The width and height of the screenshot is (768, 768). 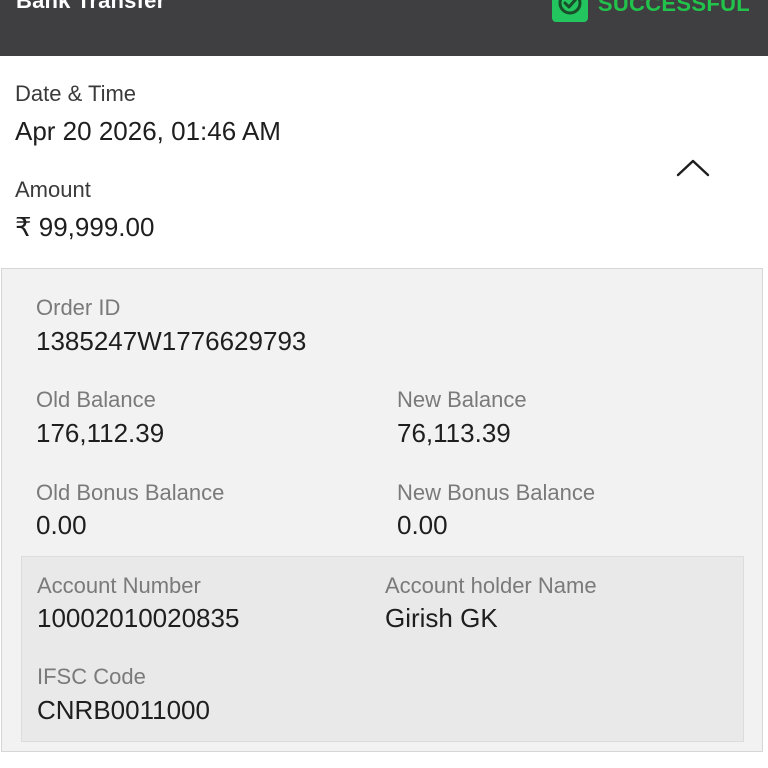 I want to click on account-holder-label: Account holder Name, so click(x=491, y=585).